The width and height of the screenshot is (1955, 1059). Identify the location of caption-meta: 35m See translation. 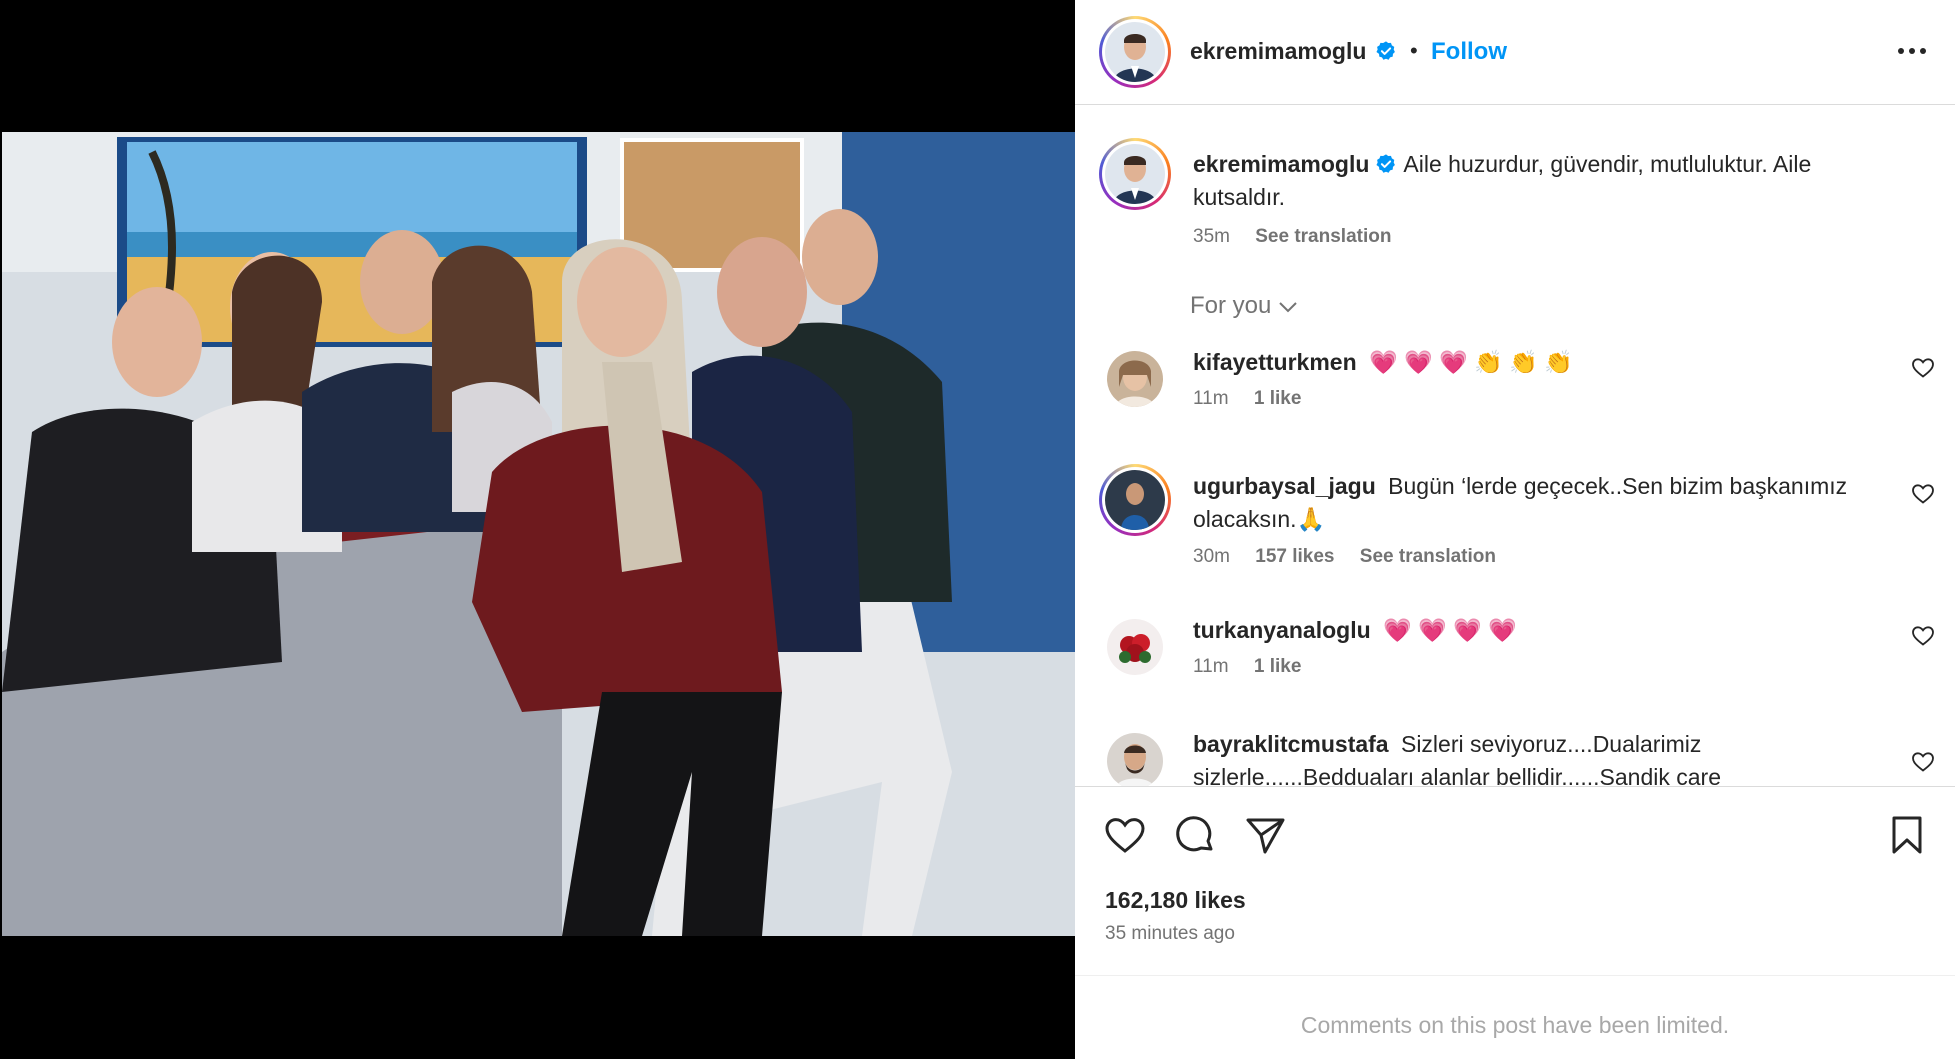
(1302, 237).